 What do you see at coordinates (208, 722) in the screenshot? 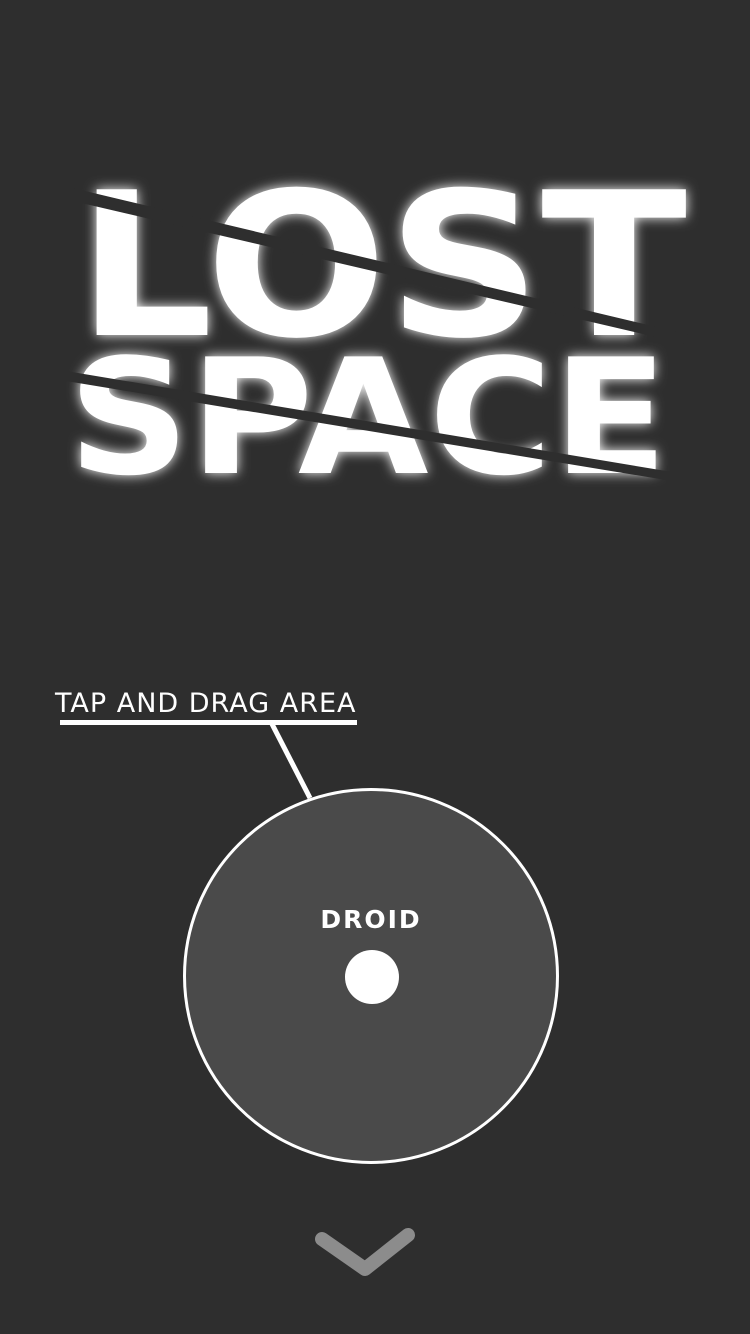
I see `hint-underline` at bounding box center [208, 722].